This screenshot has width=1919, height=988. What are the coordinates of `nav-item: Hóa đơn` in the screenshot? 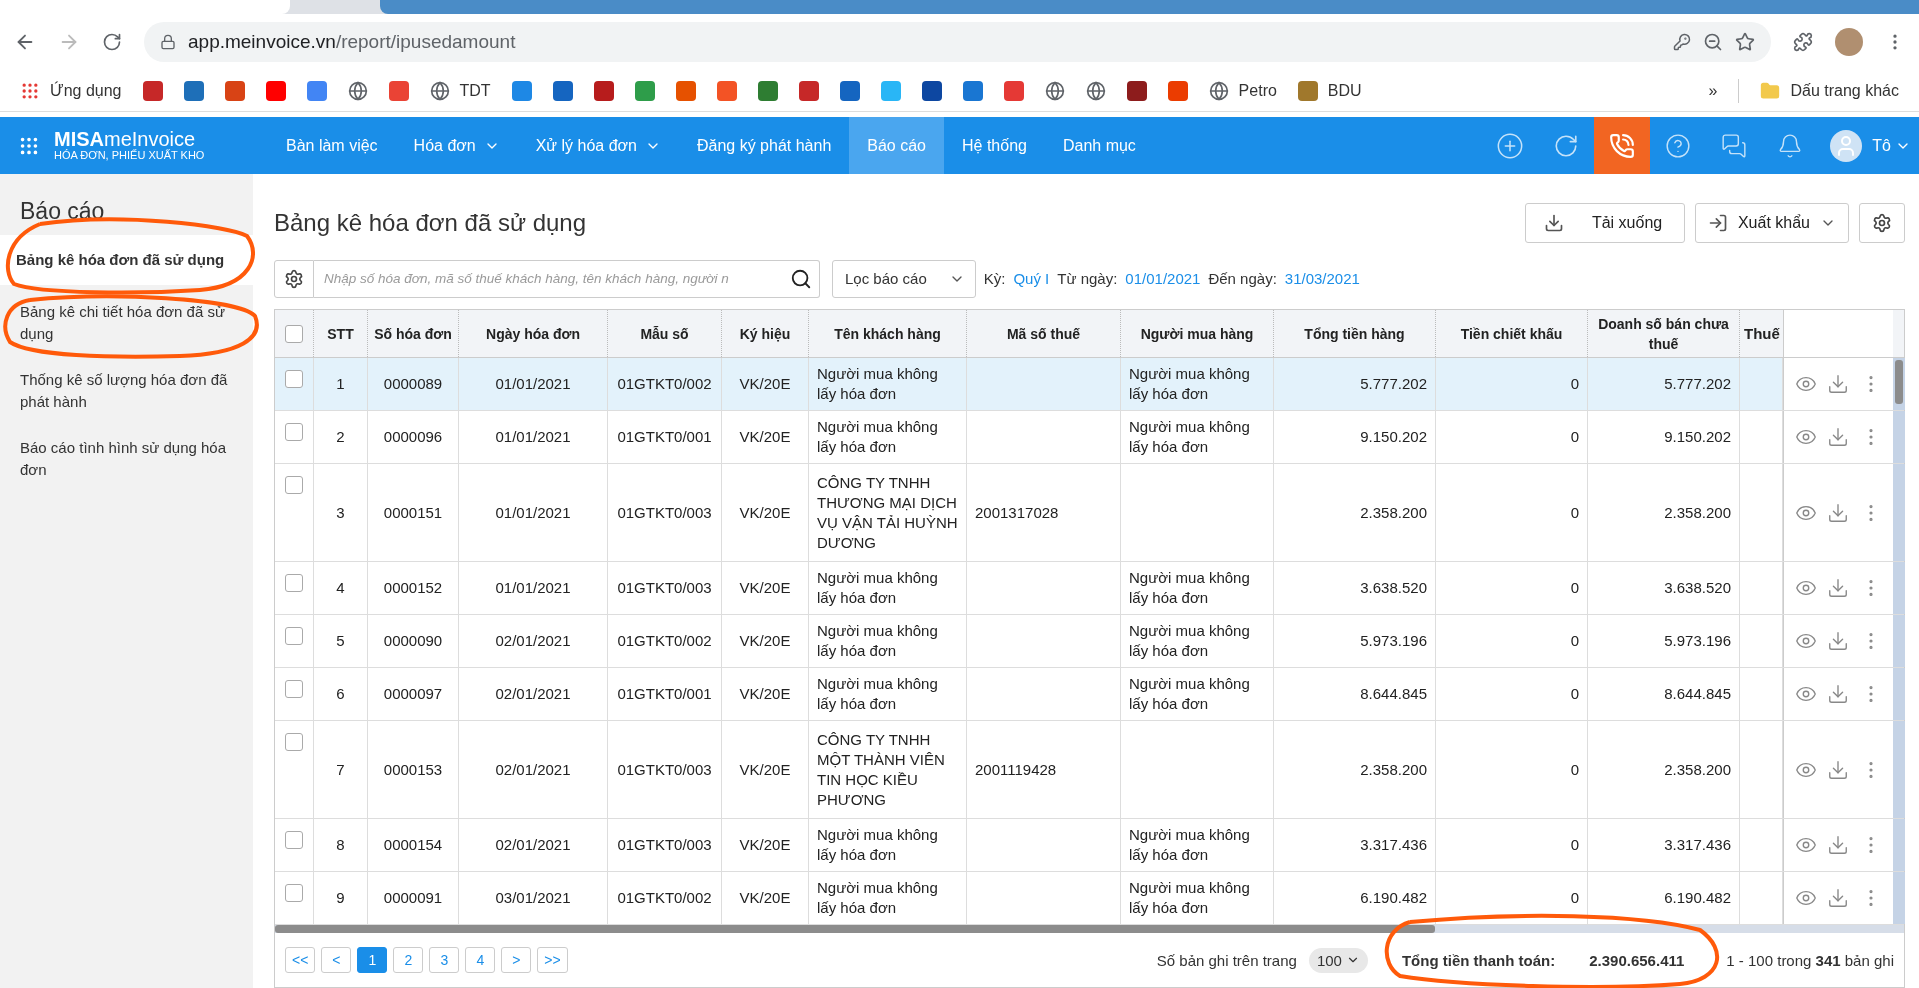 It's located at (456, 145).